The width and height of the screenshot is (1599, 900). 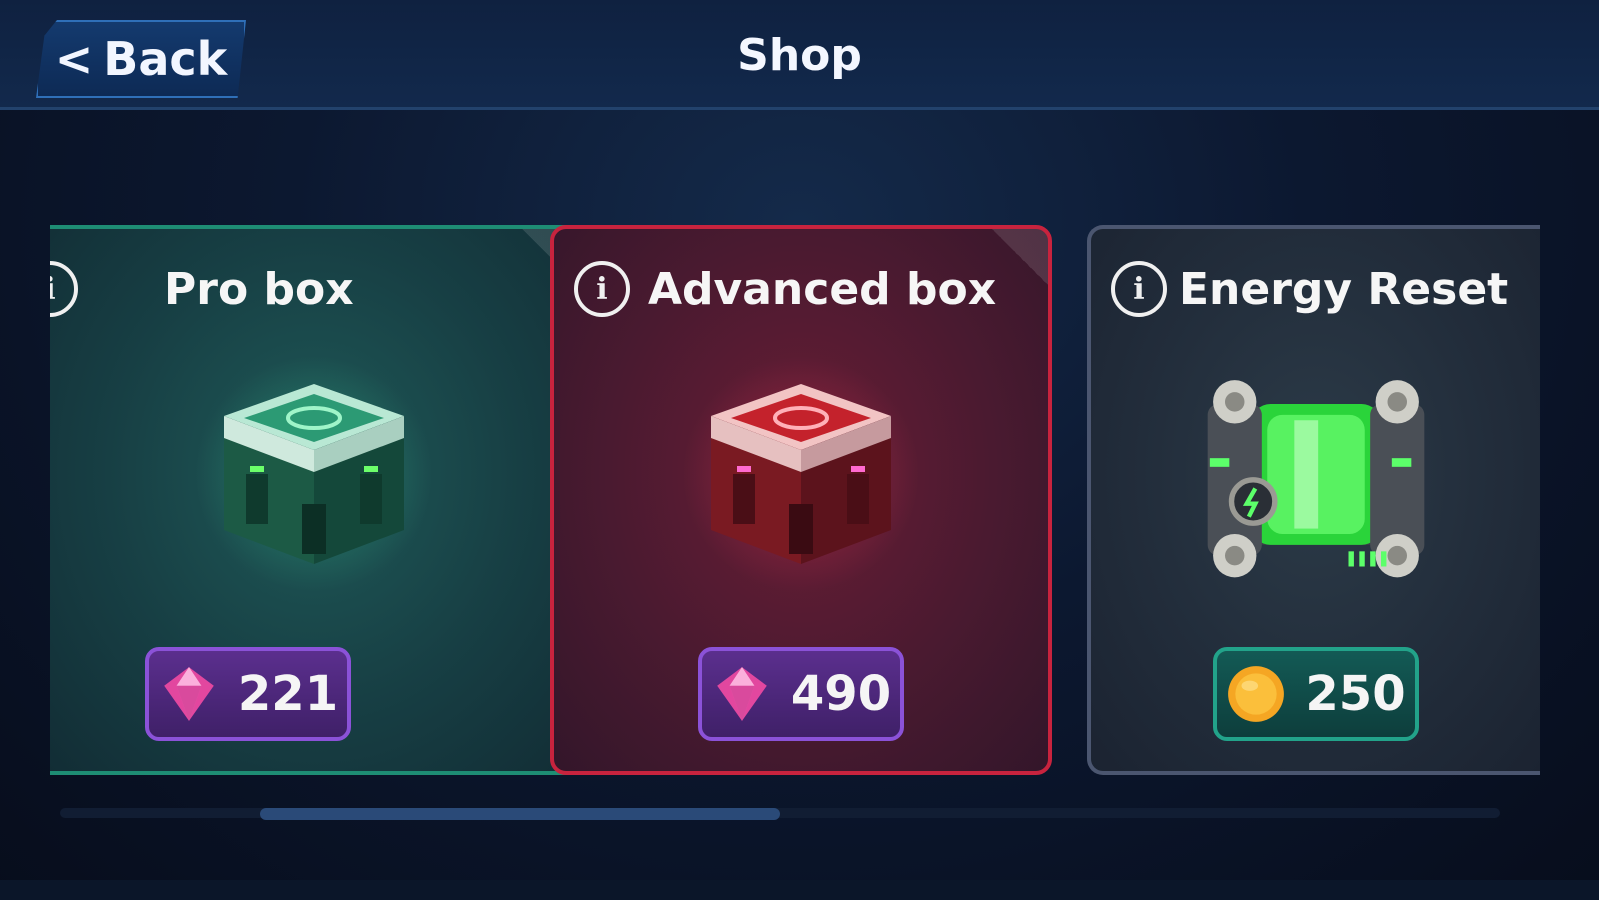 I want to click on buy-button: 221, so click(x=248, y=694).